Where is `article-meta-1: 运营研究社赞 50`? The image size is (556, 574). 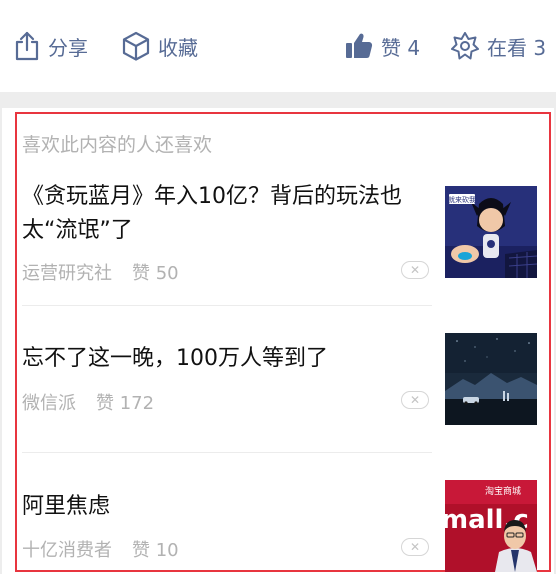 article-meta-1: 运营研究社赞 50 is located at coordinates (100, 272).